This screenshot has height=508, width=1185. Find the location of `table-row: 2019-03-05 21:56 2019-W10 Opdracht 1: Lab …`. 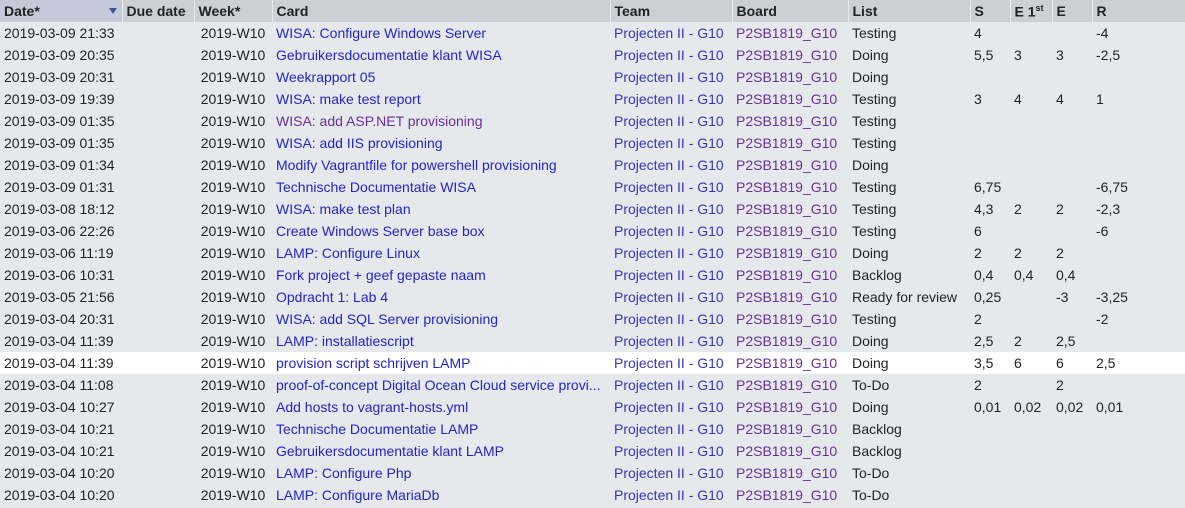

table-row: 2019-03-05 21:56 2019-W10 Opdracht 1: Lab … is located at coordinates (592, 297).